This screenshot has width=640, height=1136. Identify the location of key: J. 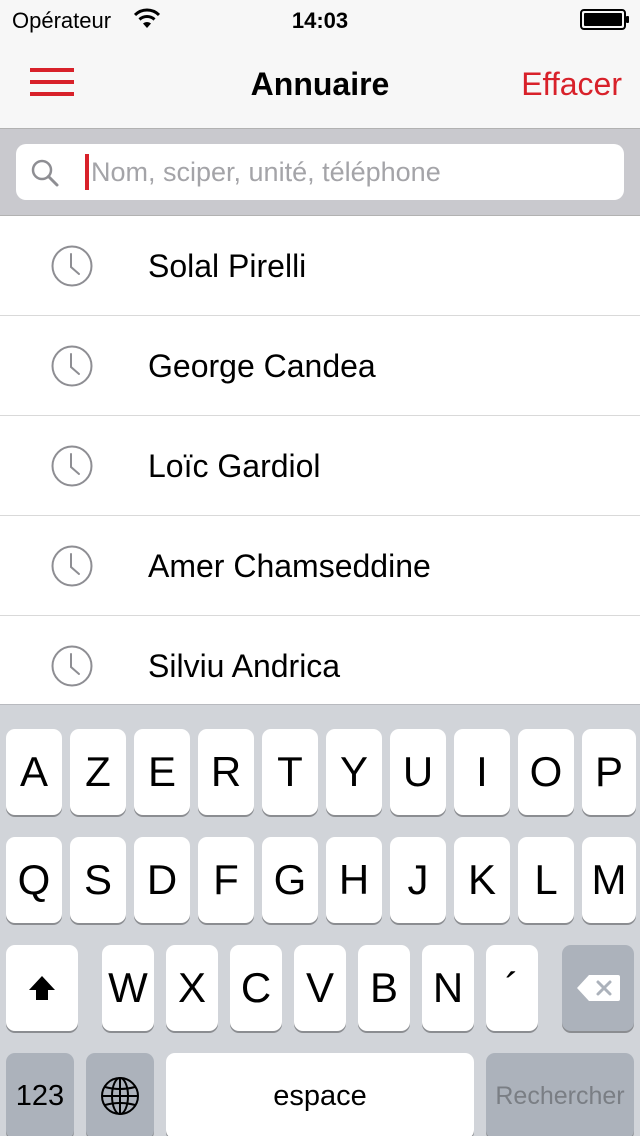
(418, 880).